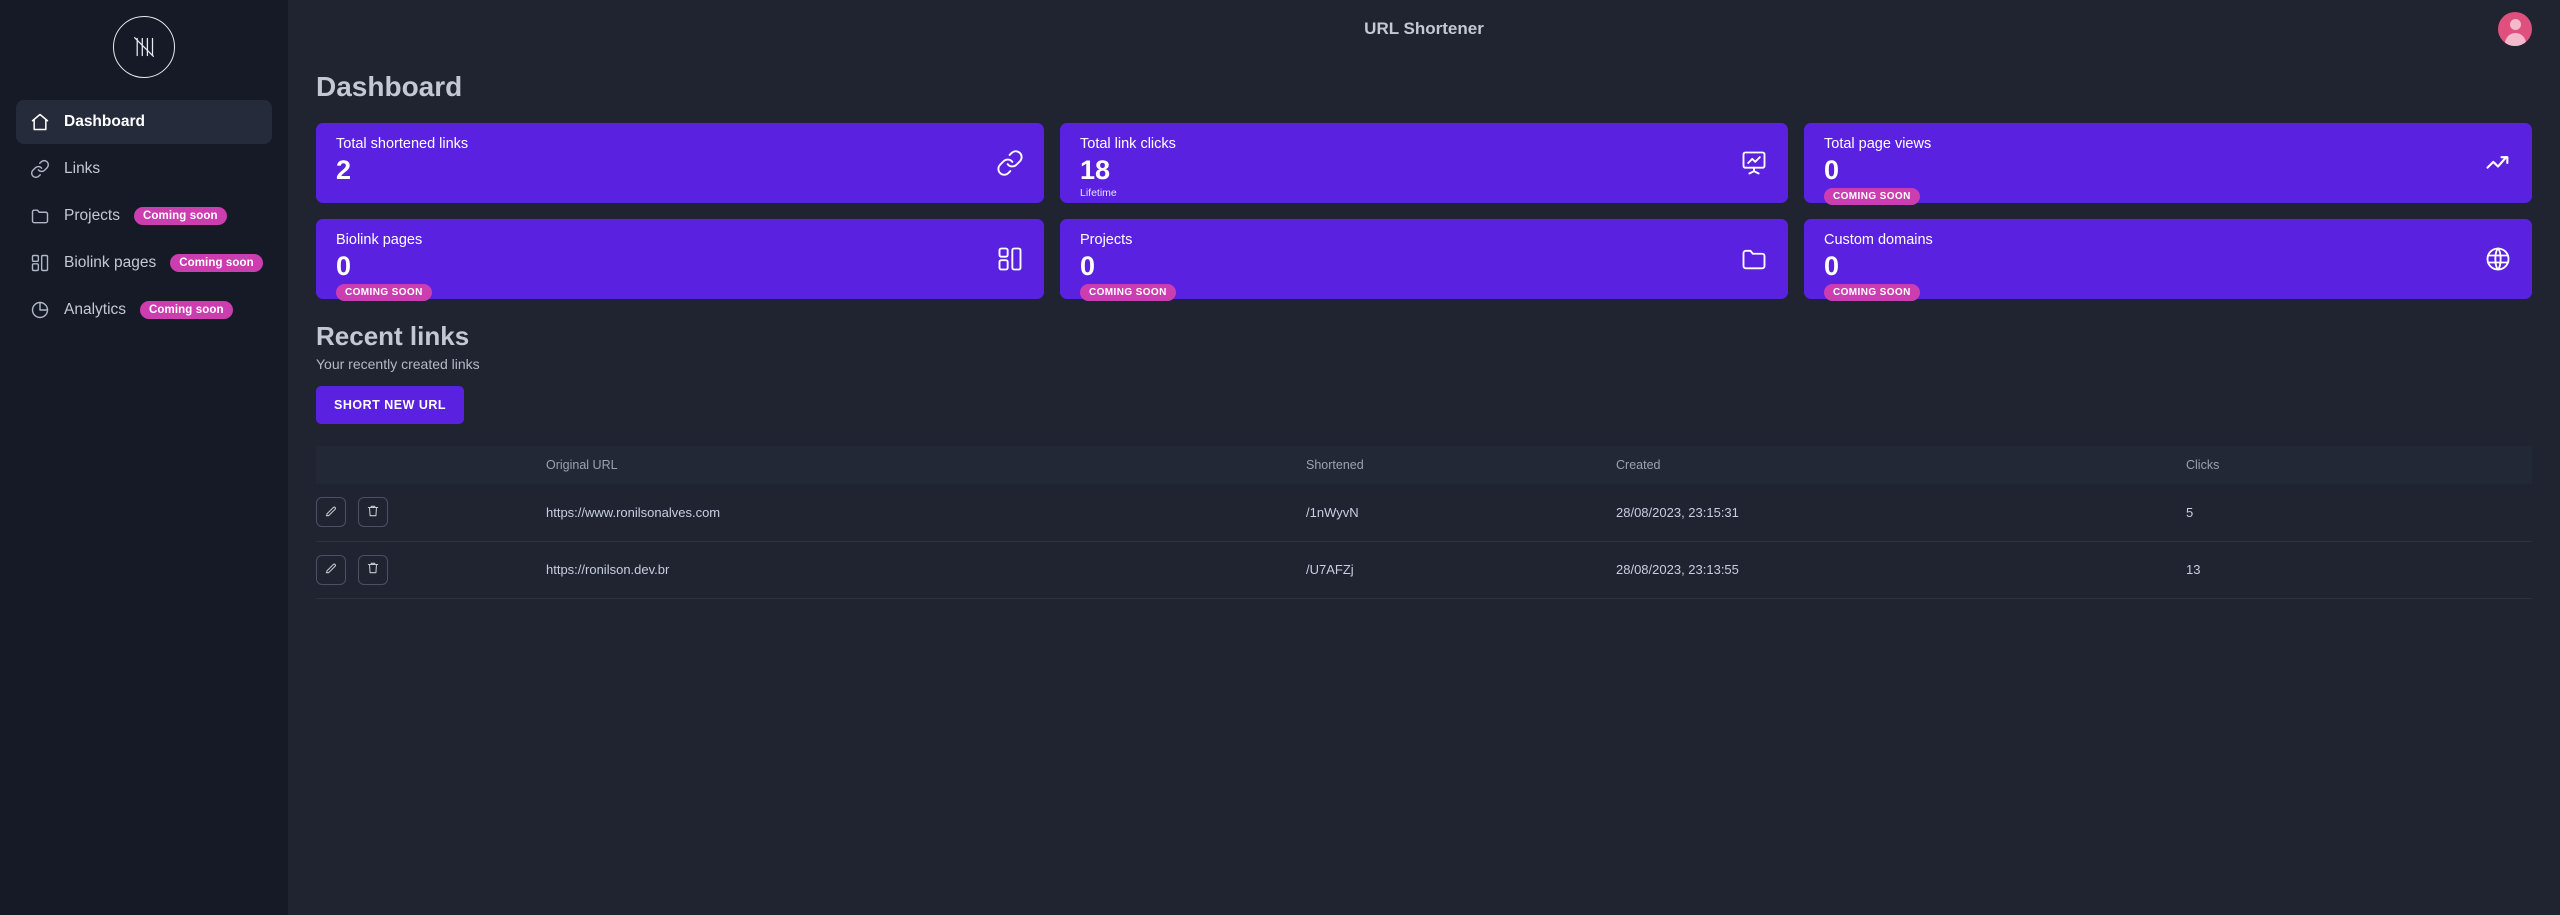  What do you see at coordinates (1095, 169) in the screenshot?
I see `stat-value: 18` at bounding box center [1095, 169].